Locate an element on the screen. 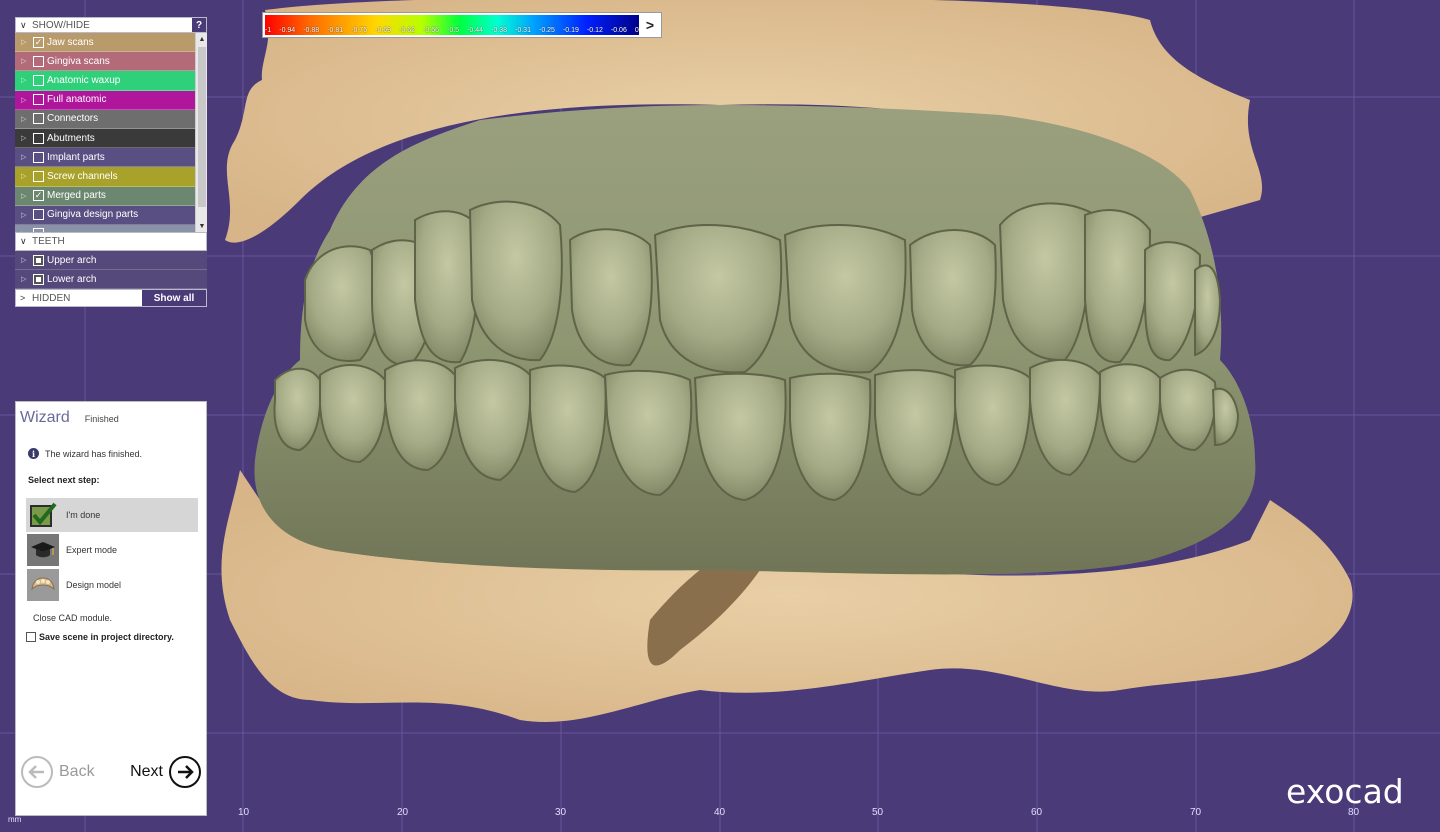 The height and width of the screenshot is (832, 1440). colorbar-tick: -0.56 is located at coordinates (431, 30).